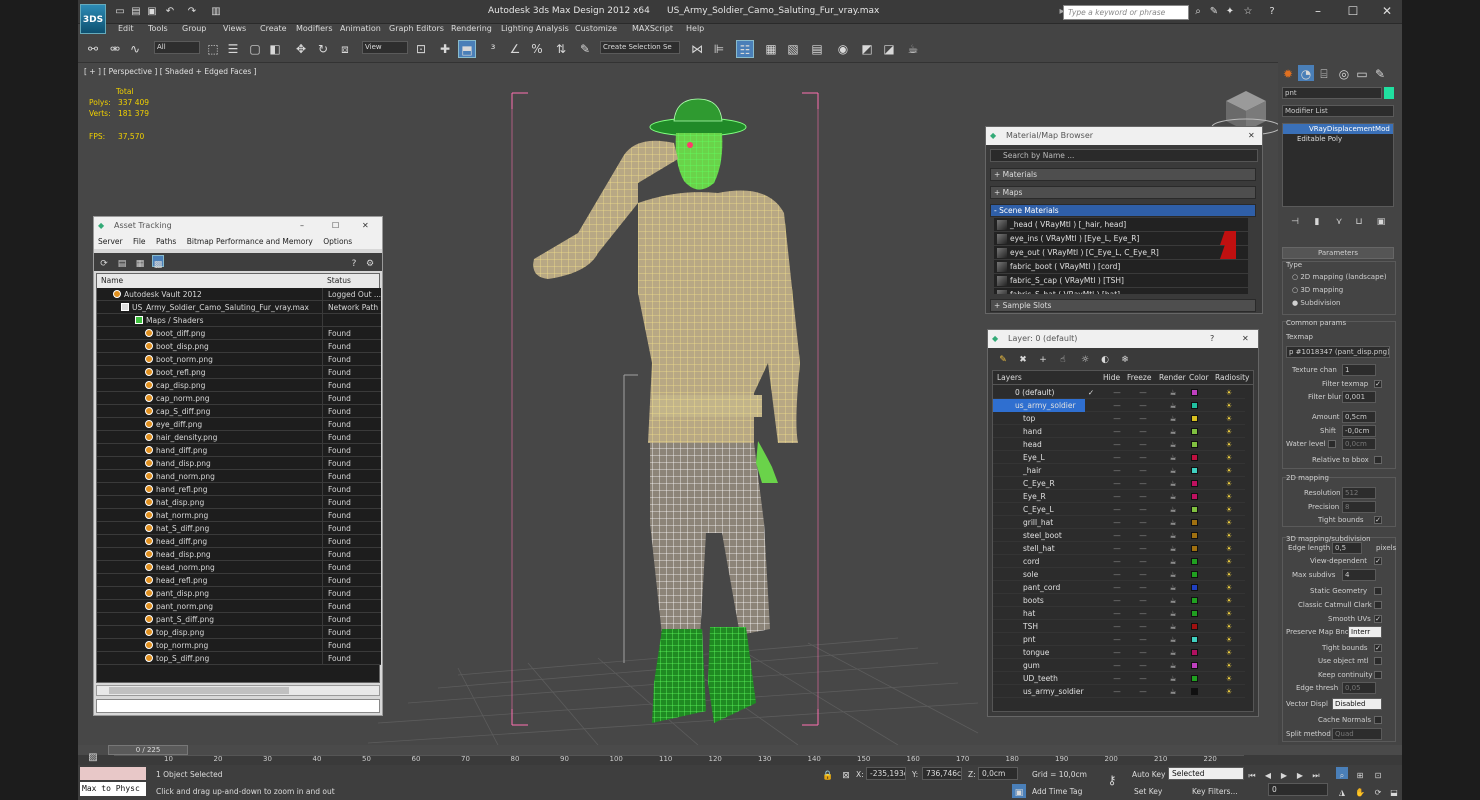 The height and width of the screenshot is (800, 1480). I want to click on asset-menu-file: File, so click(139, 241).